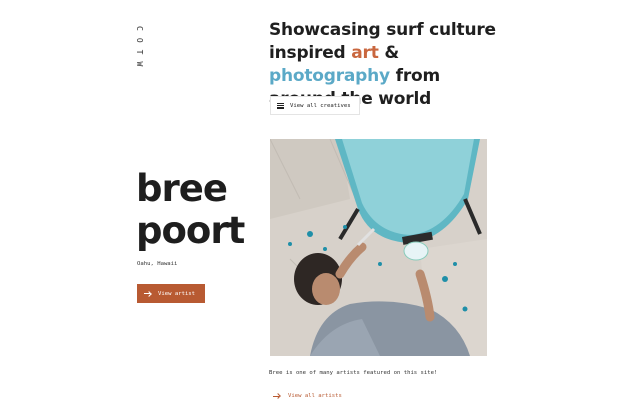 The height and width of the screenshot is (412, 640). I want to click on view-all-creatives-button: View all creatives, so click(315, 105).